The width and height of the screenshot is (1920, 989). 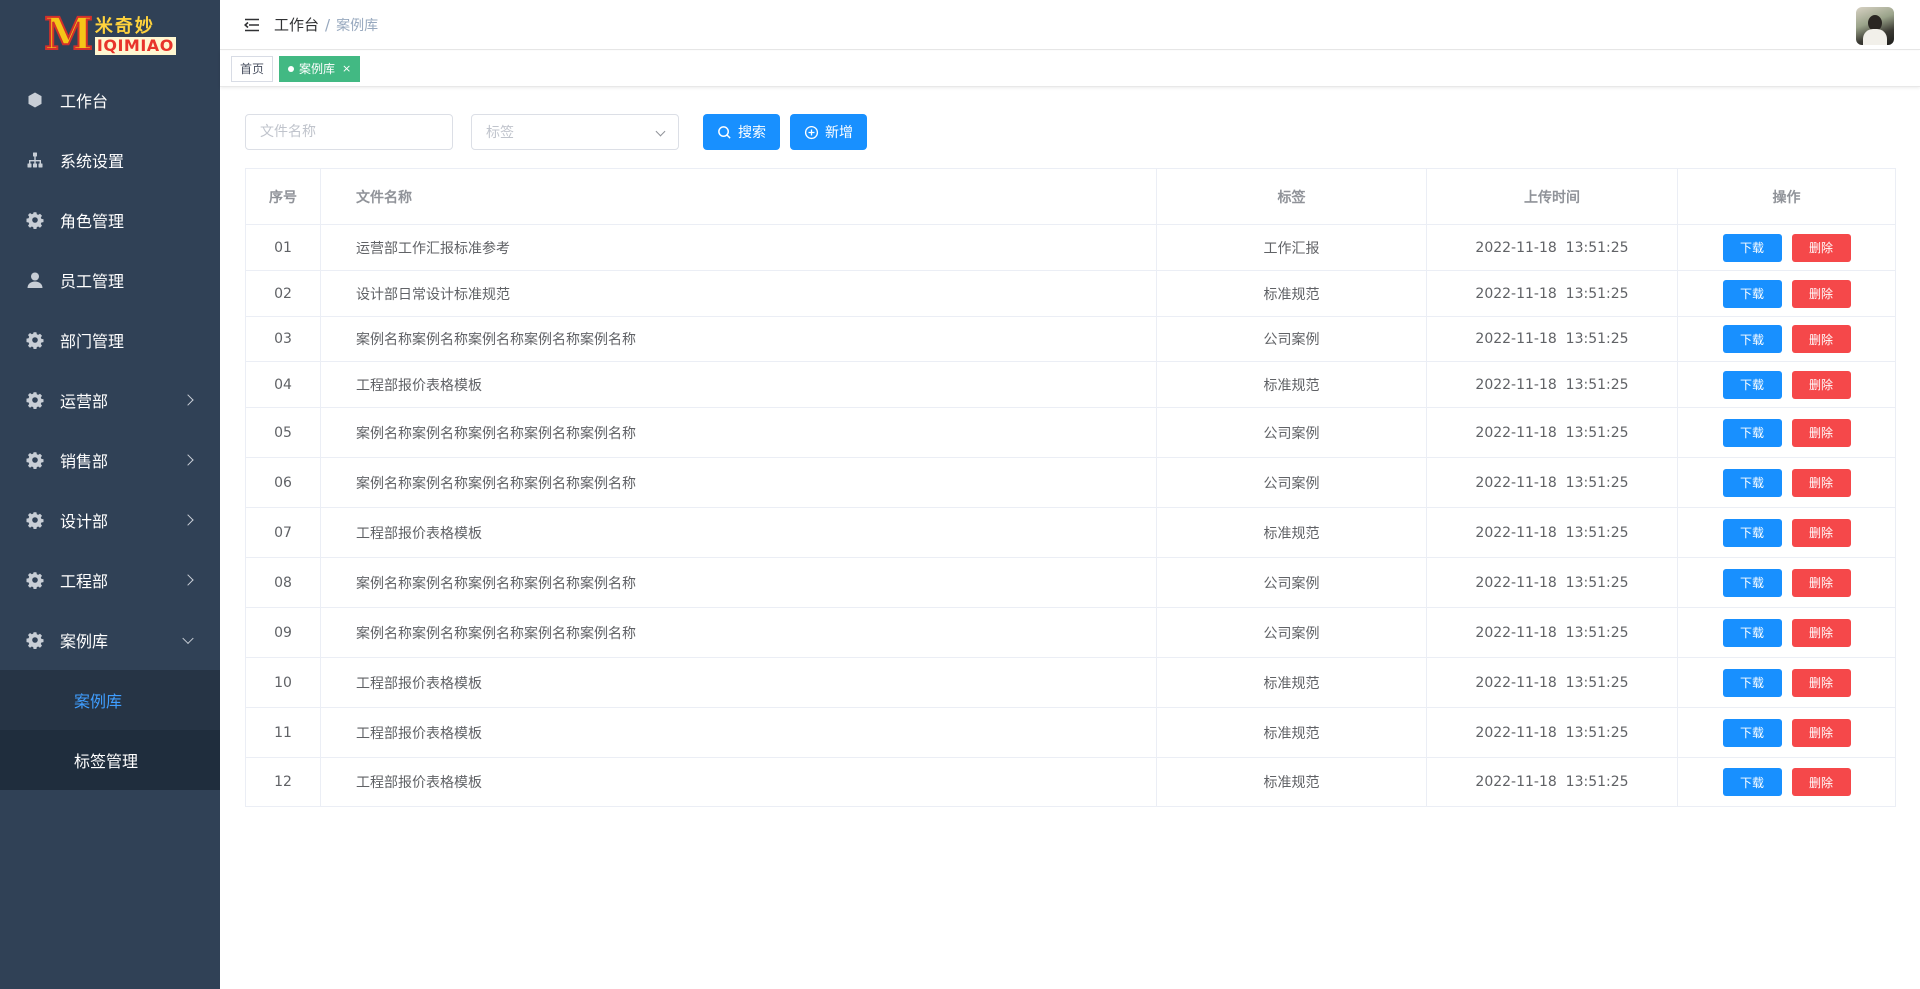 What do you see at coordinates (110, 700) in the screenshot?
I see `sidebar-subitem-1: 案例库` at bounding box center [110, 700].